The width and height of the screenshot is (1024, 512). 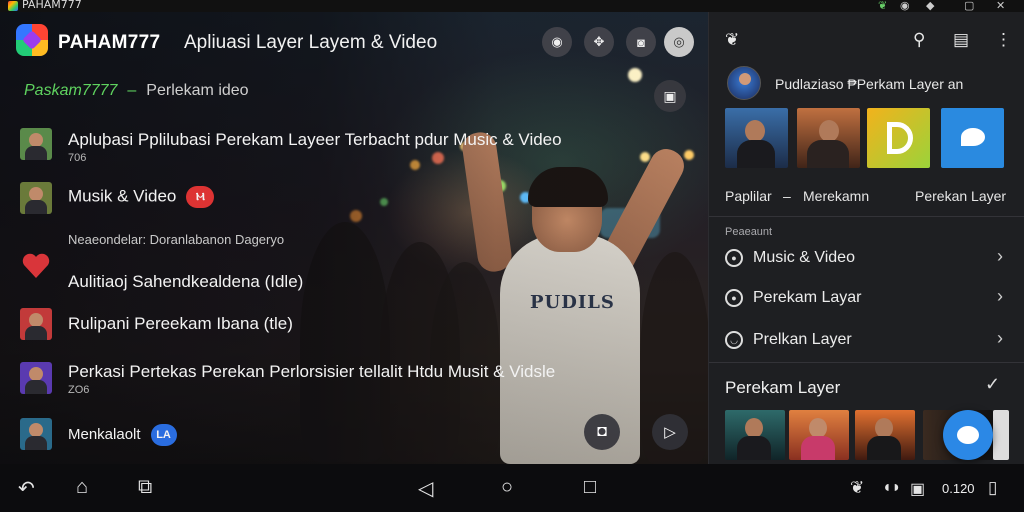 I want to click on github-icon: ◉, so click(x=905, y=6).